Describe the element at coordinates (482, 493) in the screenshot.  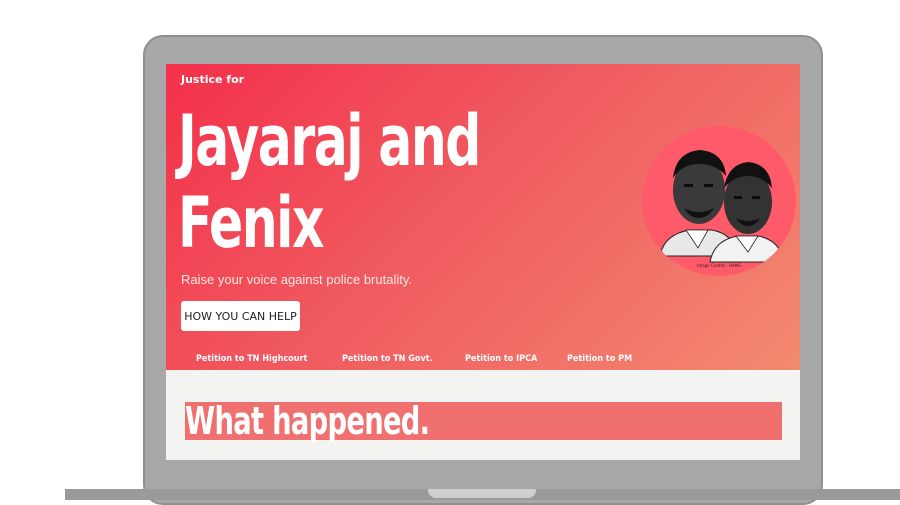
I see `laptop-notch` at that location.